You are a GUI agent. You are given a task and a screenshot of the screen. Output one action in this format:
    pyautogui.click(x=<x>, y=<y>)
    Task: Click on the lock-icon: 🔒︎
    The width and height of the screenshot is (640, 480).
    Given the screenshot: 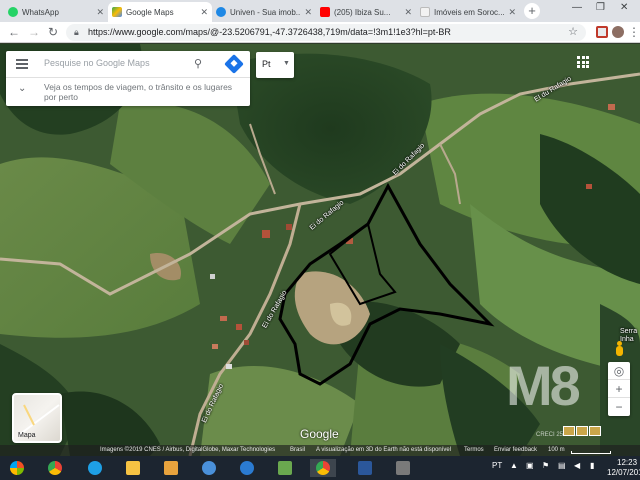 What is the action you would take?
    pyautogui.click(x=76, y=32)
    